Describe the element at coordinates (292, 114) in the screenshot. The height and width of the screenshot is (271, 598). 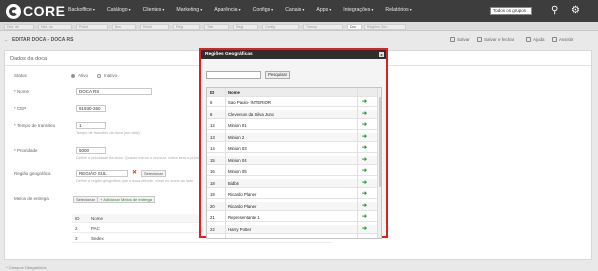
I see `grid-row: 8 Cleverson da Silva Junc ➔` at that location.